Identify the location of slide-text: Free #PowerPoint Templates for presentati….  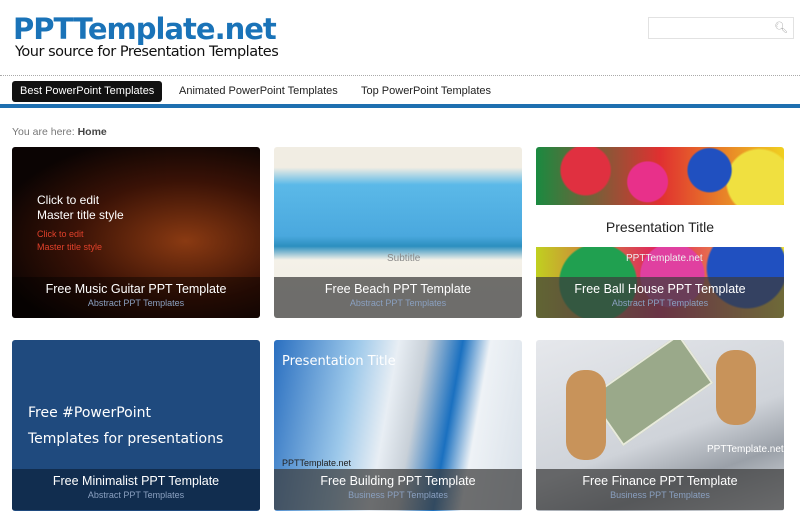
(126, 426).